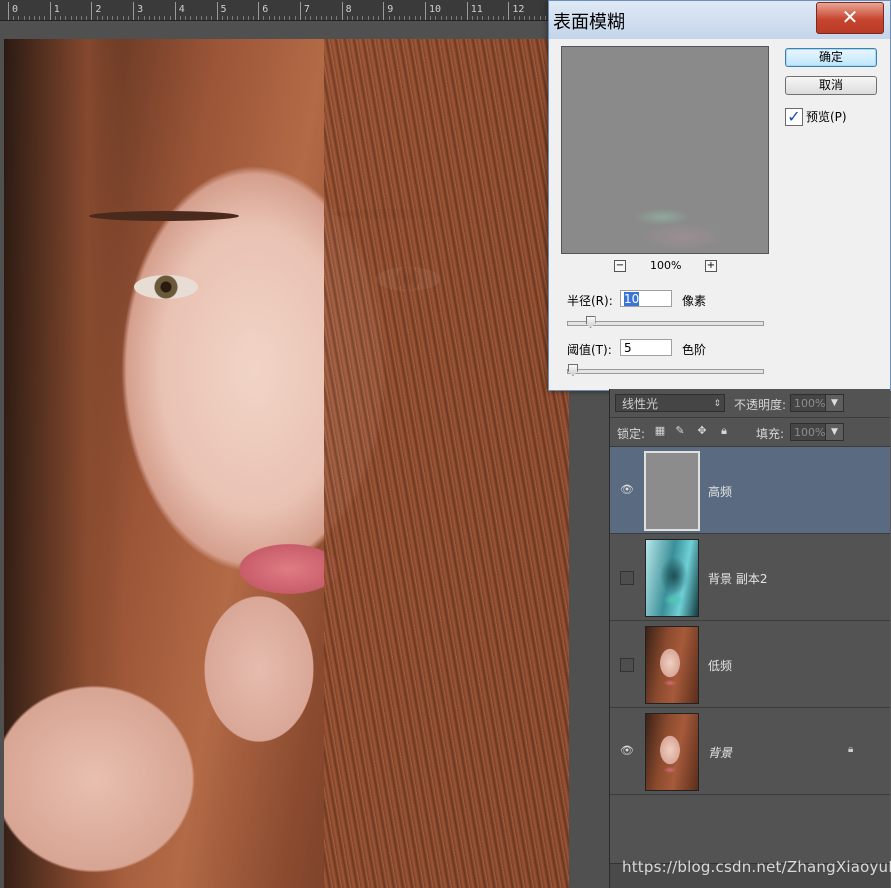 The image size is (891, 888). What do you see at coordinates (680, 431) in the screenshot?
I see `lock-paint-icon: ✎` at bounding box center [680, 431].